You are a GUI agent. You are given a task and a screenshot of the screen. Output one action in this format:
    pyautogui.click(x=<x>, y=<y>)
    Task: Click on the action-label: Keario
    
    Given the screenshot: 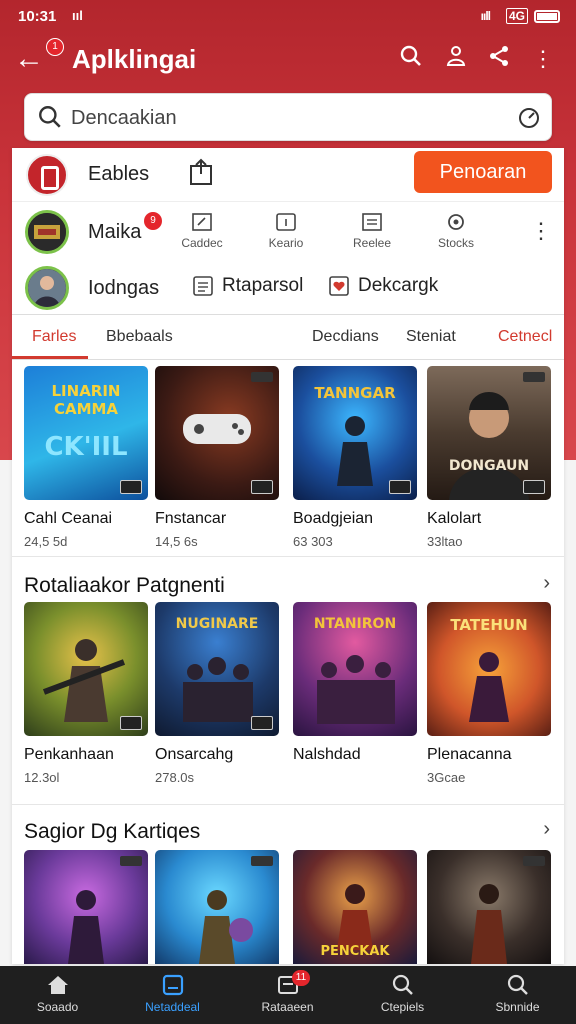 What is the action you would take?
    pyautogui.click(x=286, y=243)
    